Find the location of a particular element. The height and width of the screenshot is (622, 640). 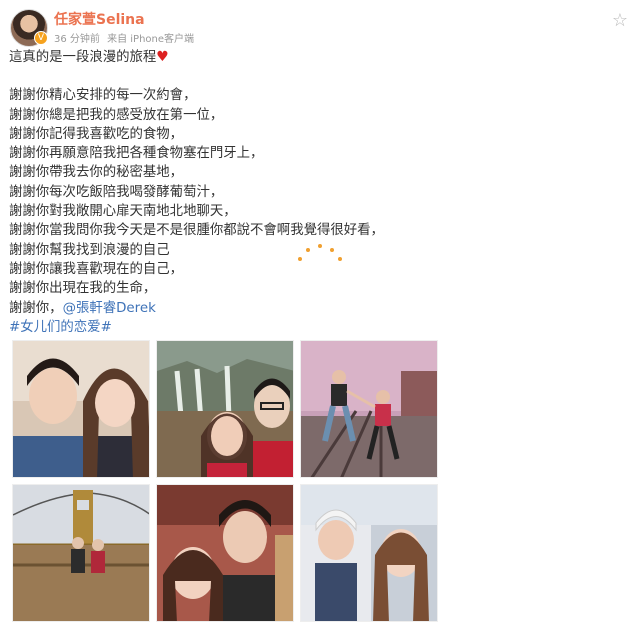

post-line: 謝謝你再願意陪我把各種食物塞在門牙上， is located at coordinates (136, 154).